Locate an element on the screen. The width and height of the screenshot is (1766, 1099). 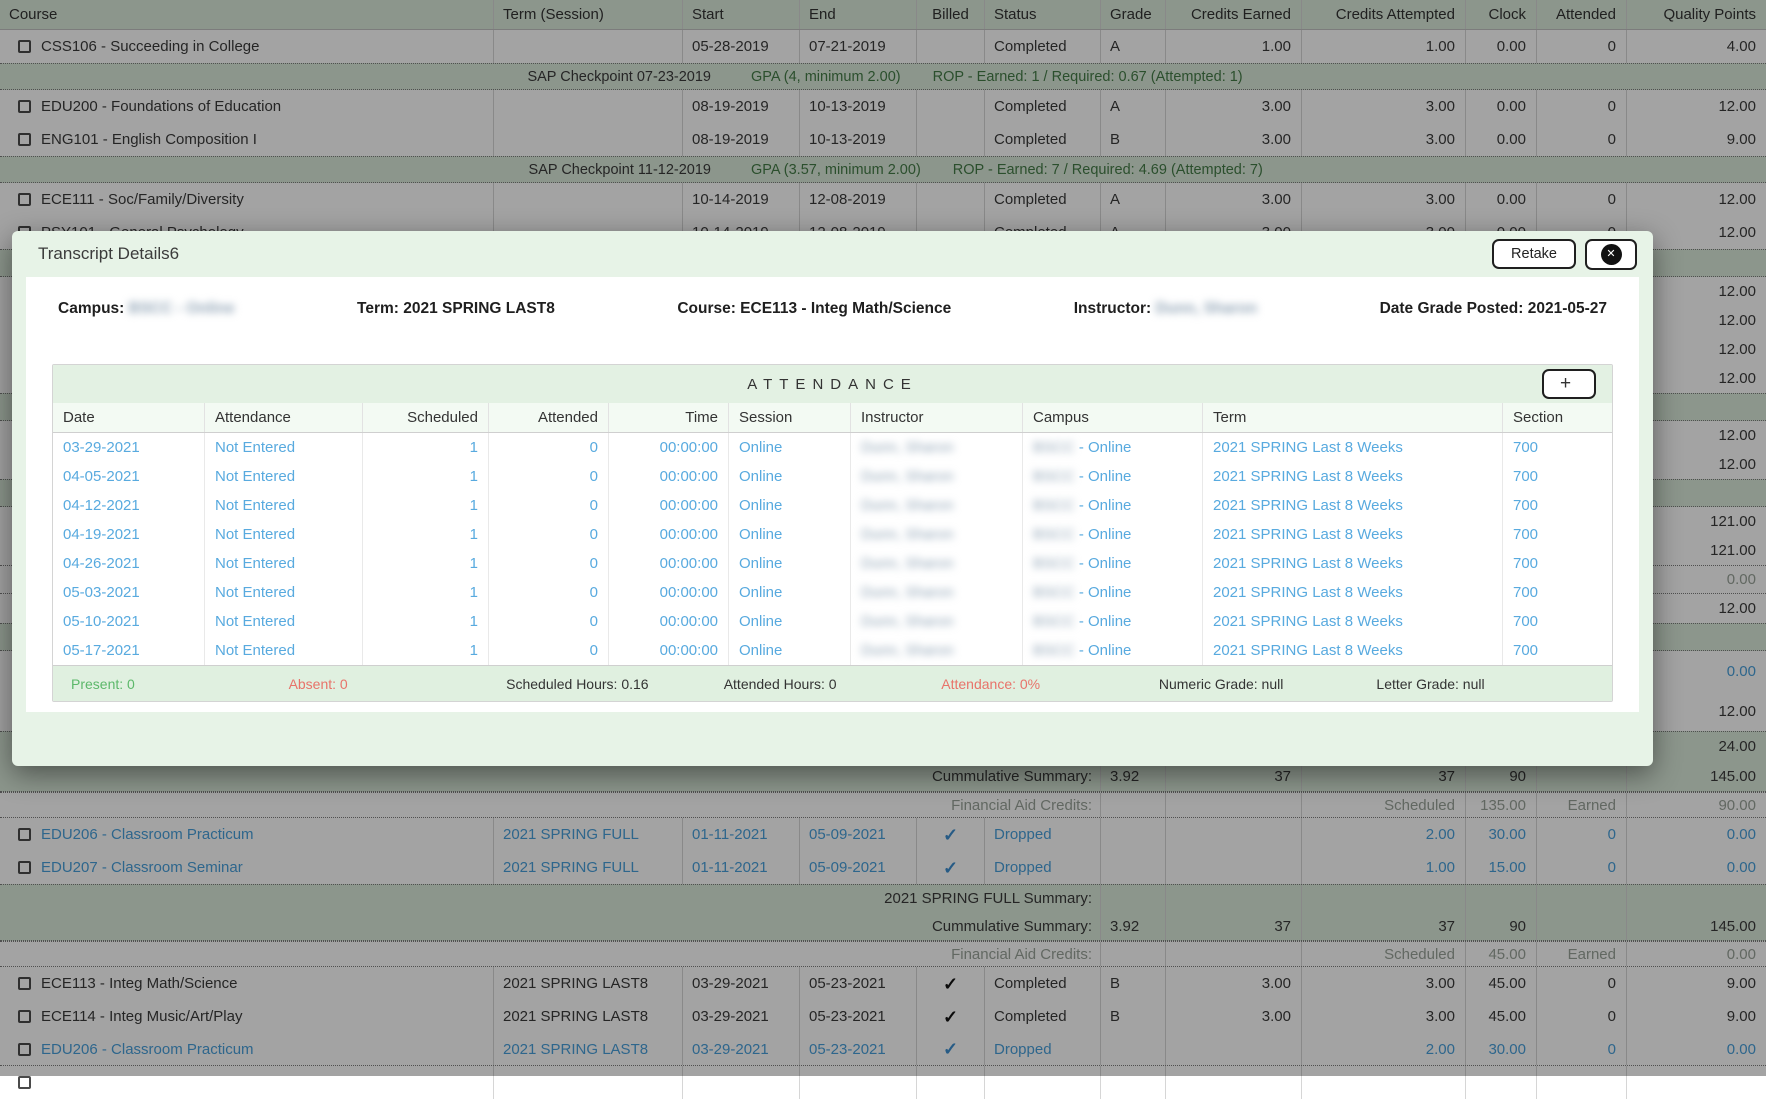
retake-button: Retake is located at coordinates (1534, 254).